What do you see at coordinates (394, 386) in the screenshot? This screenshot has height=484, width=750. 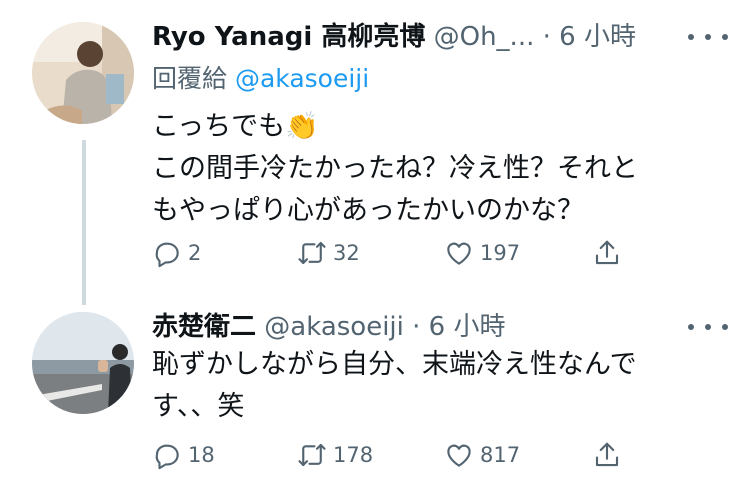 I see `tweet-text: 恥ずかしながら自分、末端冷え性なんで す、、笑` at bounding box center [394, 386].